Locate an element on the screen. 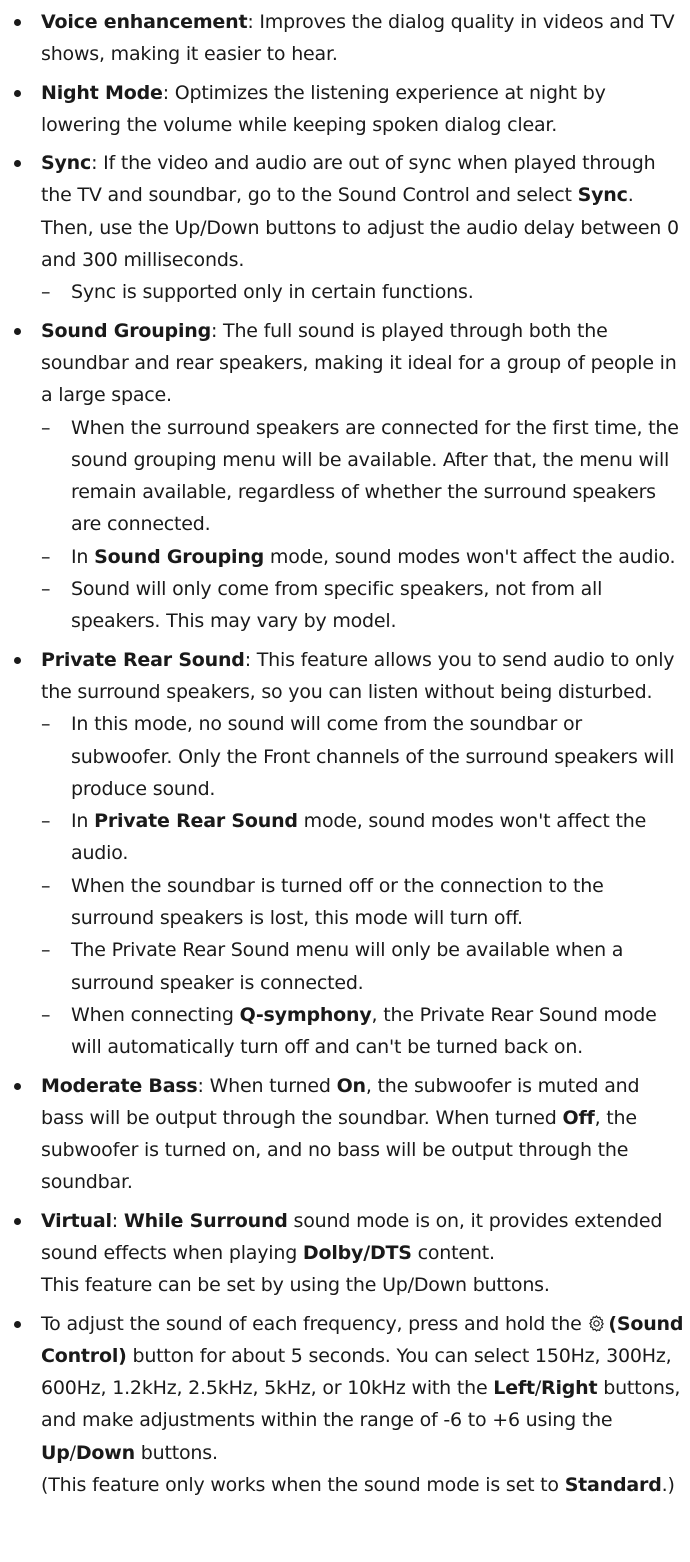 Image resolution: width=690 pixels, height=1562 pixels. item-bold: Right is located at coordinates (569, 1388).